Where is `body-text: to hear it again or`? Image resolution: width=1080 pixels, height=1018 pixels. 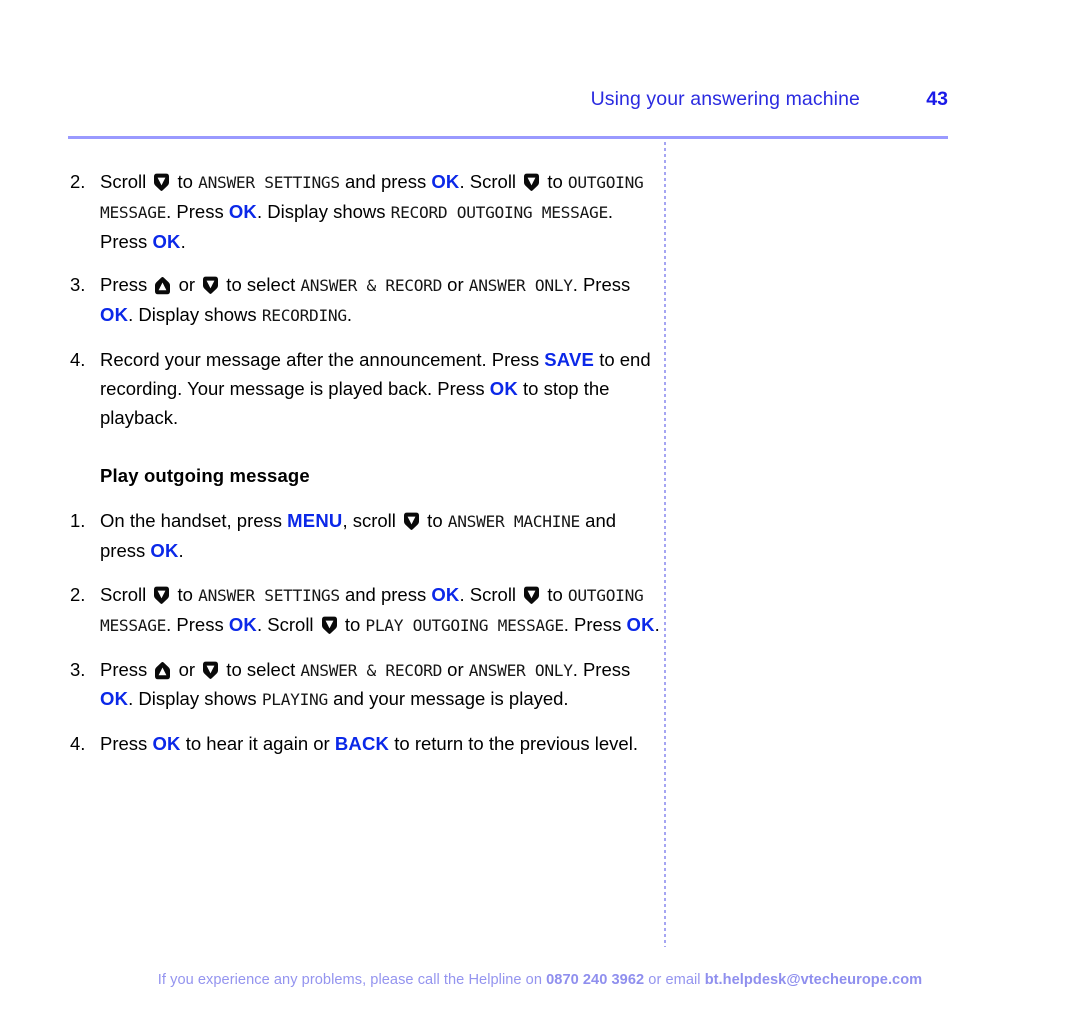
body-text: to hear it again or is located at coordinates (257, 744).